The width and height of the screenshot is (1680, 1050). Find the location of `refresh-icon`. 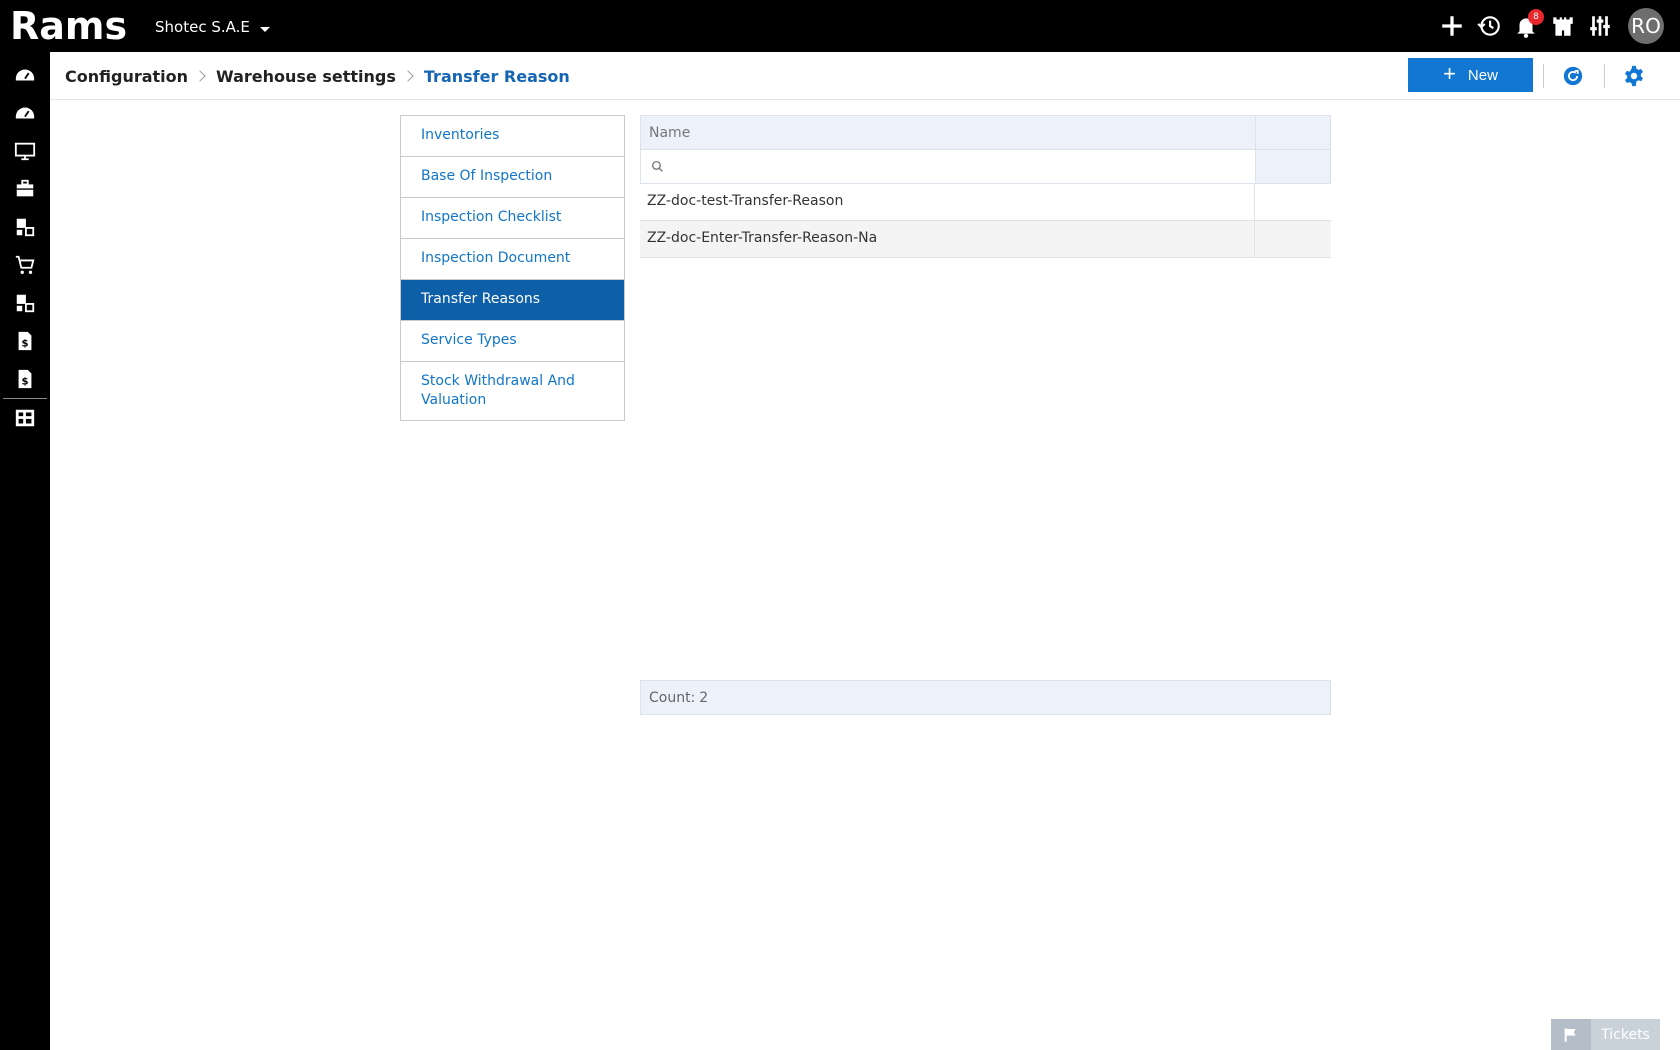

refresh-icon is located at coordinates (1573, 76).